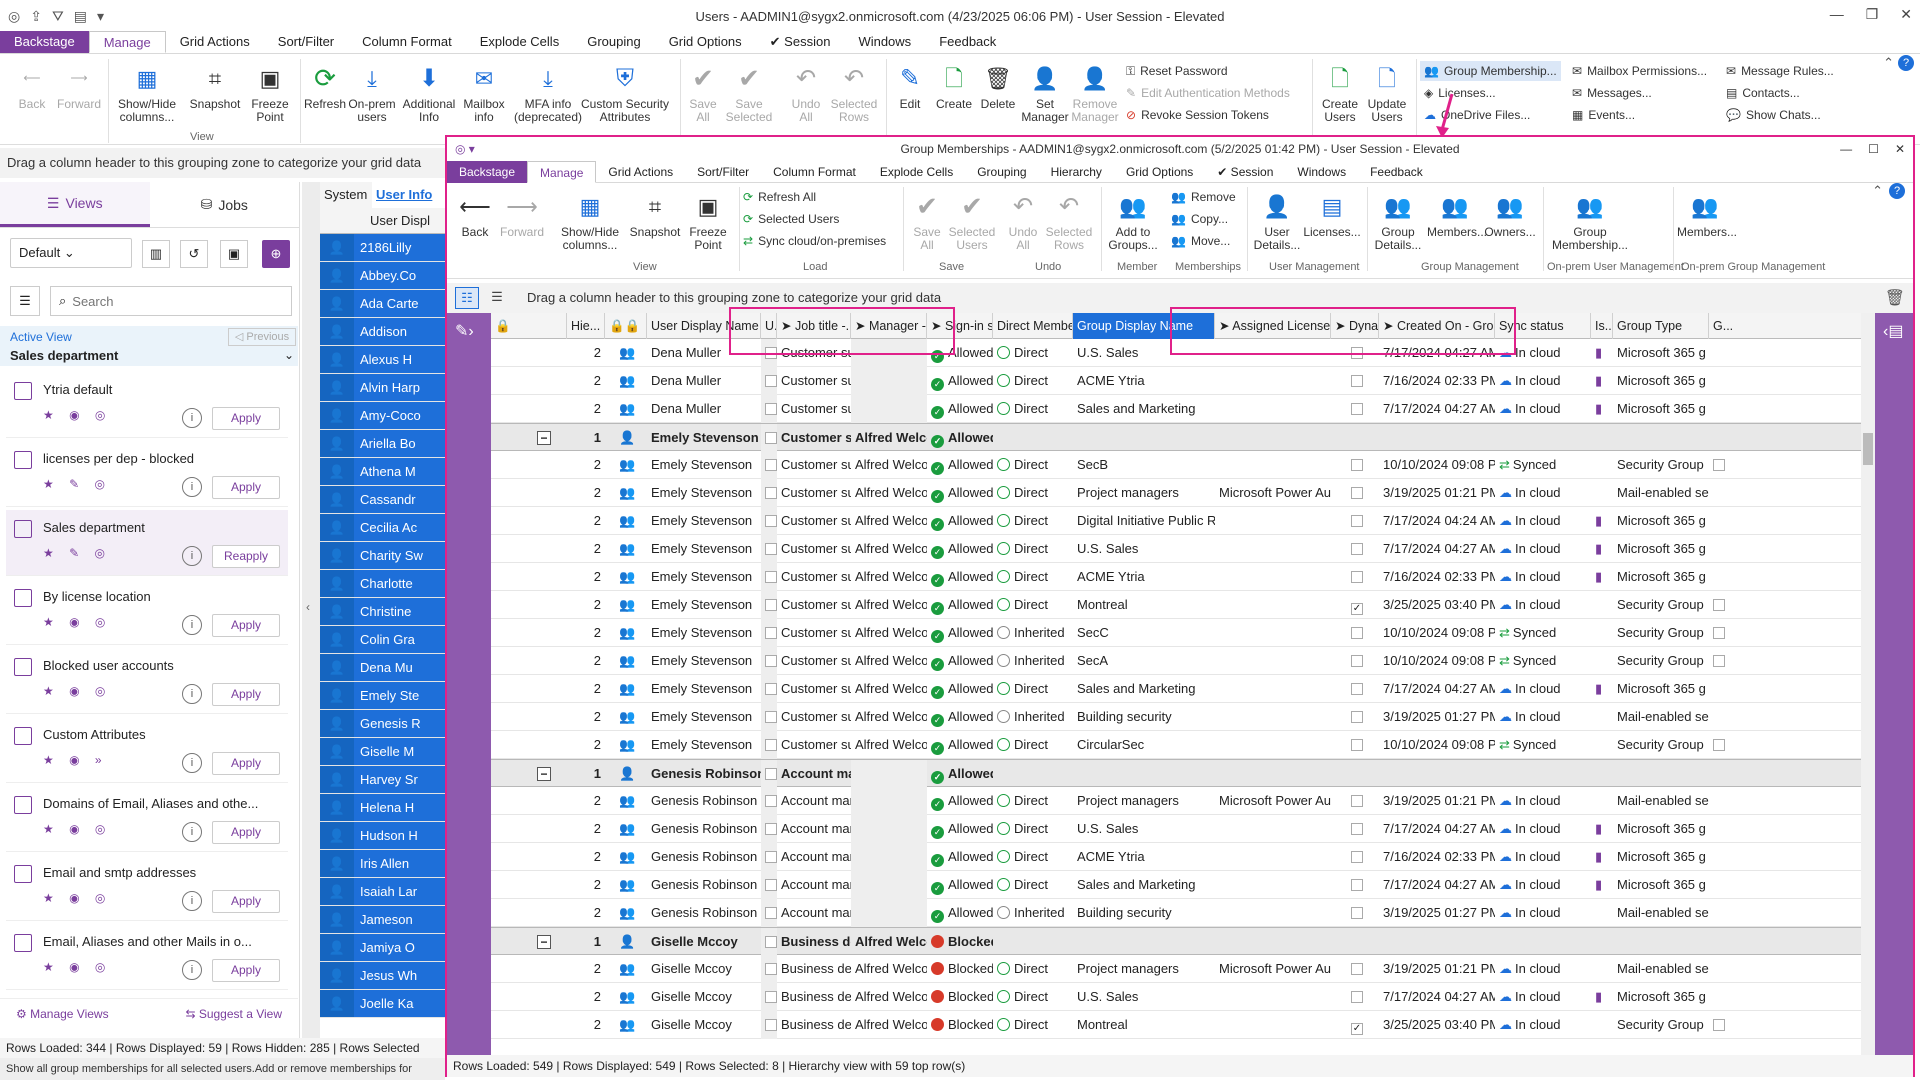  Describe the element at coordinates (464, 331) in the screenshot. I see `grouping-tool-icon: ✎›` at that location.